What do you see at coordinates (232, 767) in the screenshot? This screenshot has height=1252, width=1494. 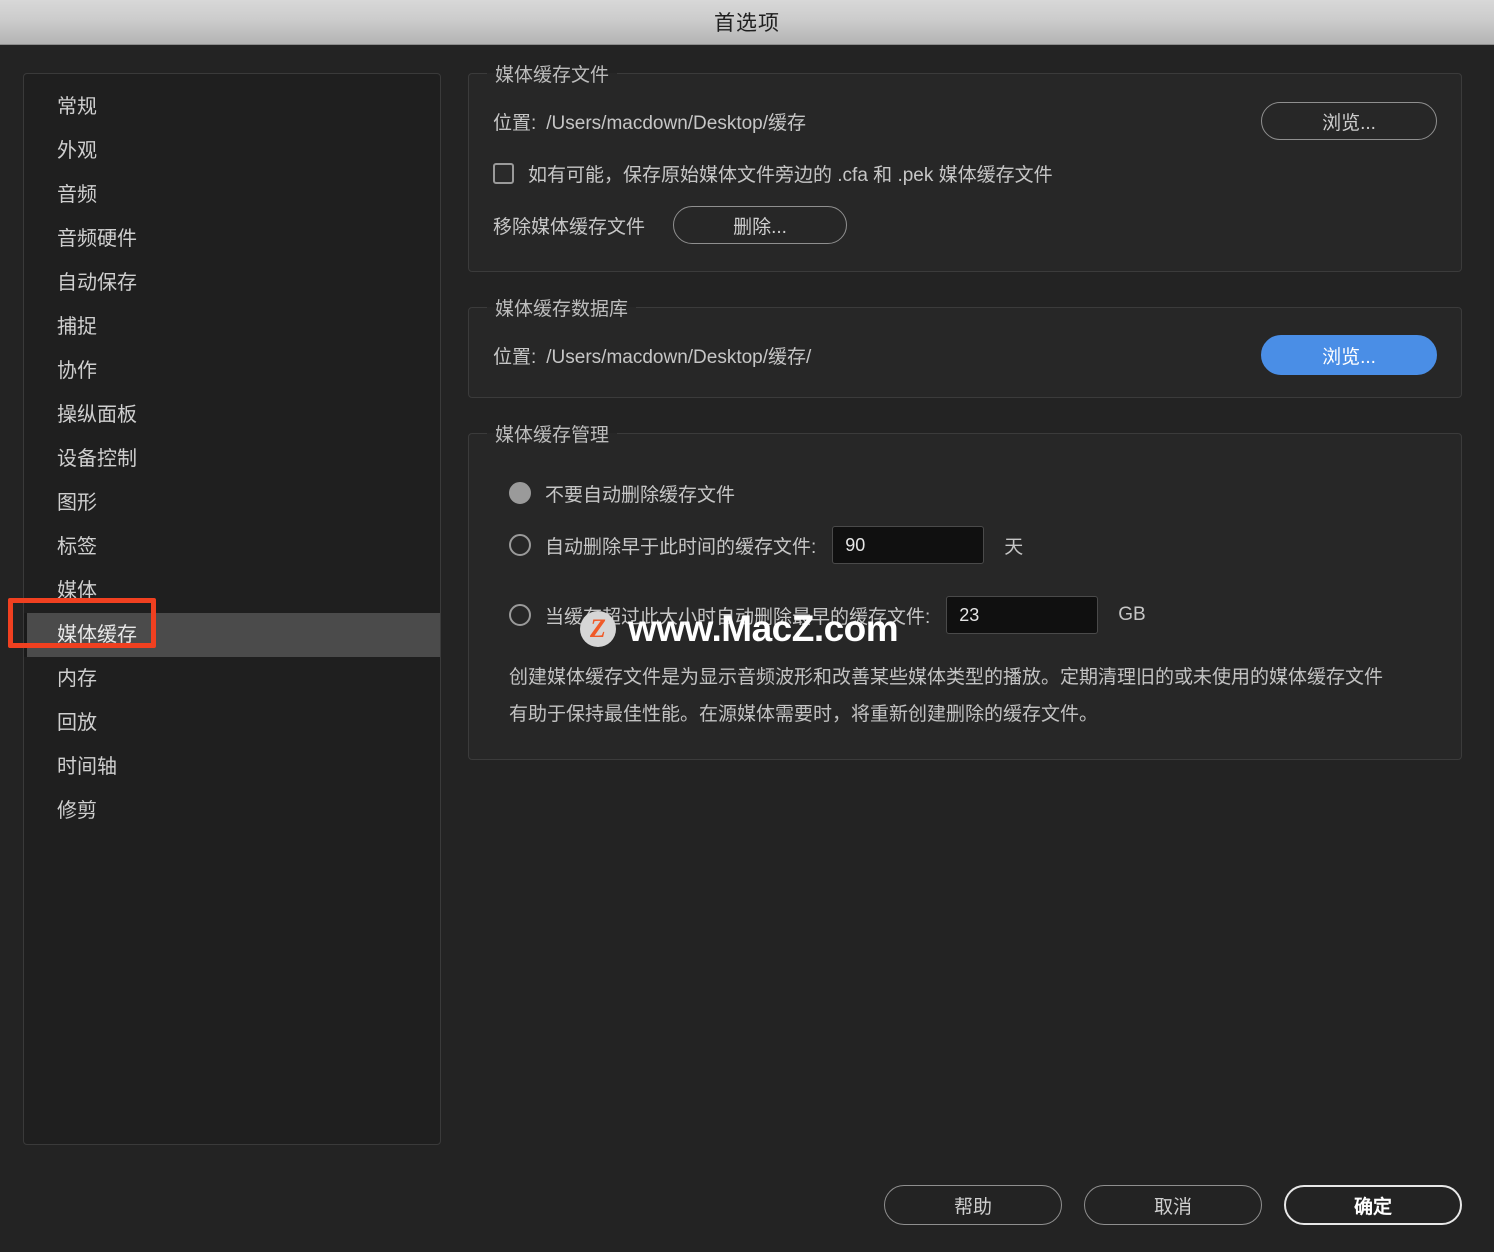 I see `sidebar-item-15: 时间轴` at bounding box center [232, 767].